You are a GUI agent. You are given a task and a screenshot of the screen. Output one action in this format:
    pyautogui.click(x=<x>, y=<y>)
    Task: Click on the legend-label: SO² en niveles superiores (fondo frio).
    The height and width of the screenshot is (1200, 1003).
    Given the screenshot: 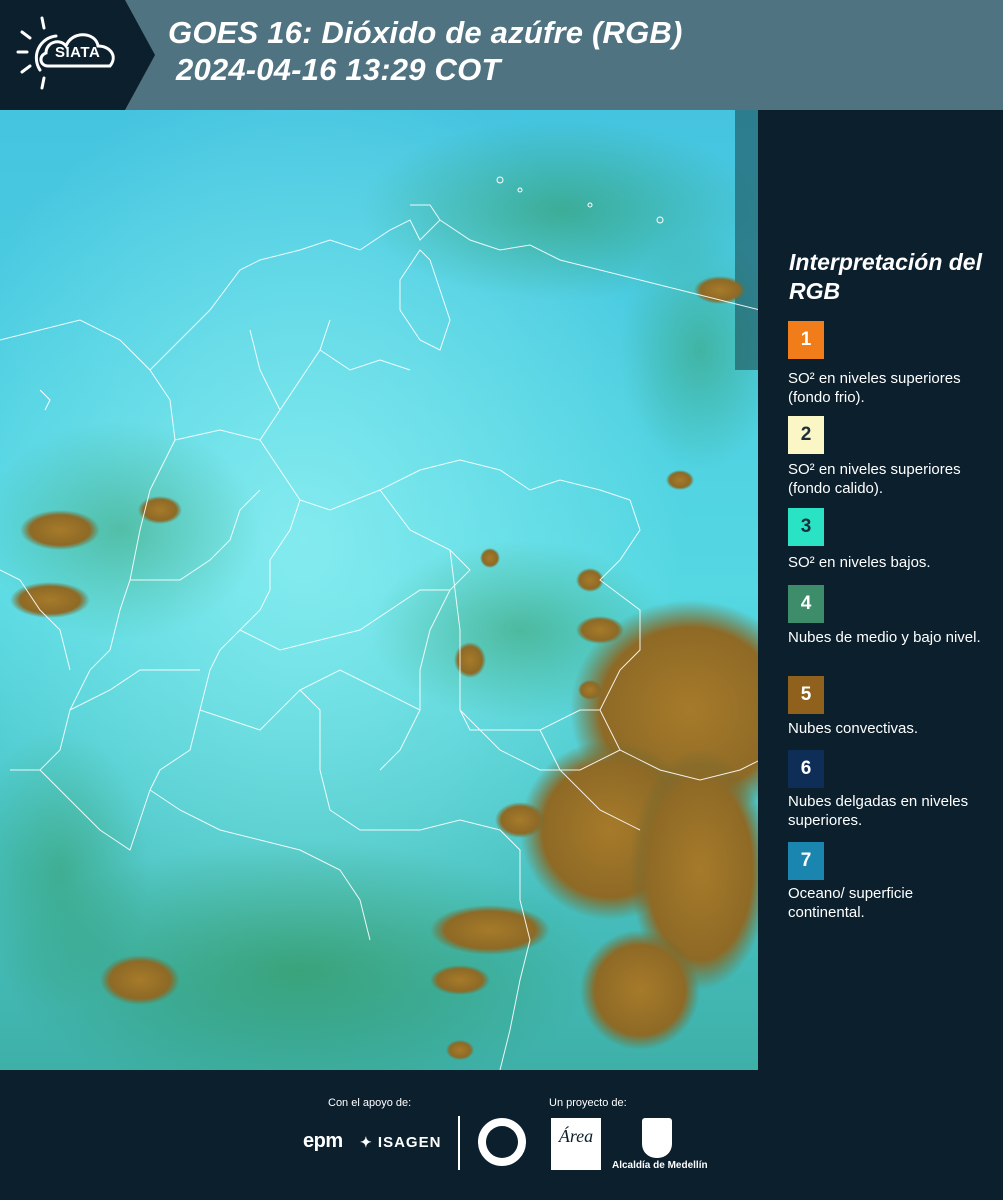 What is the action you would take?
    pyautogui.click(x=874, y=388)
    